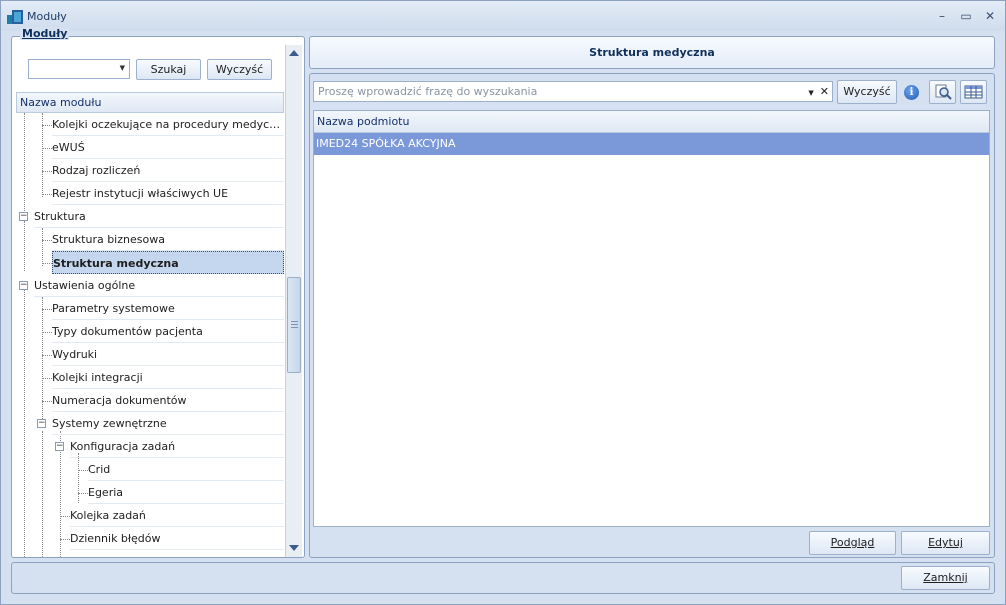 This screenshot has height=605, width=1006. What do you see at coordinates (503, 16) in the screenshot?
I see `title-bar: Moduły – ▭ ✕` at bounding box center [503, 16].